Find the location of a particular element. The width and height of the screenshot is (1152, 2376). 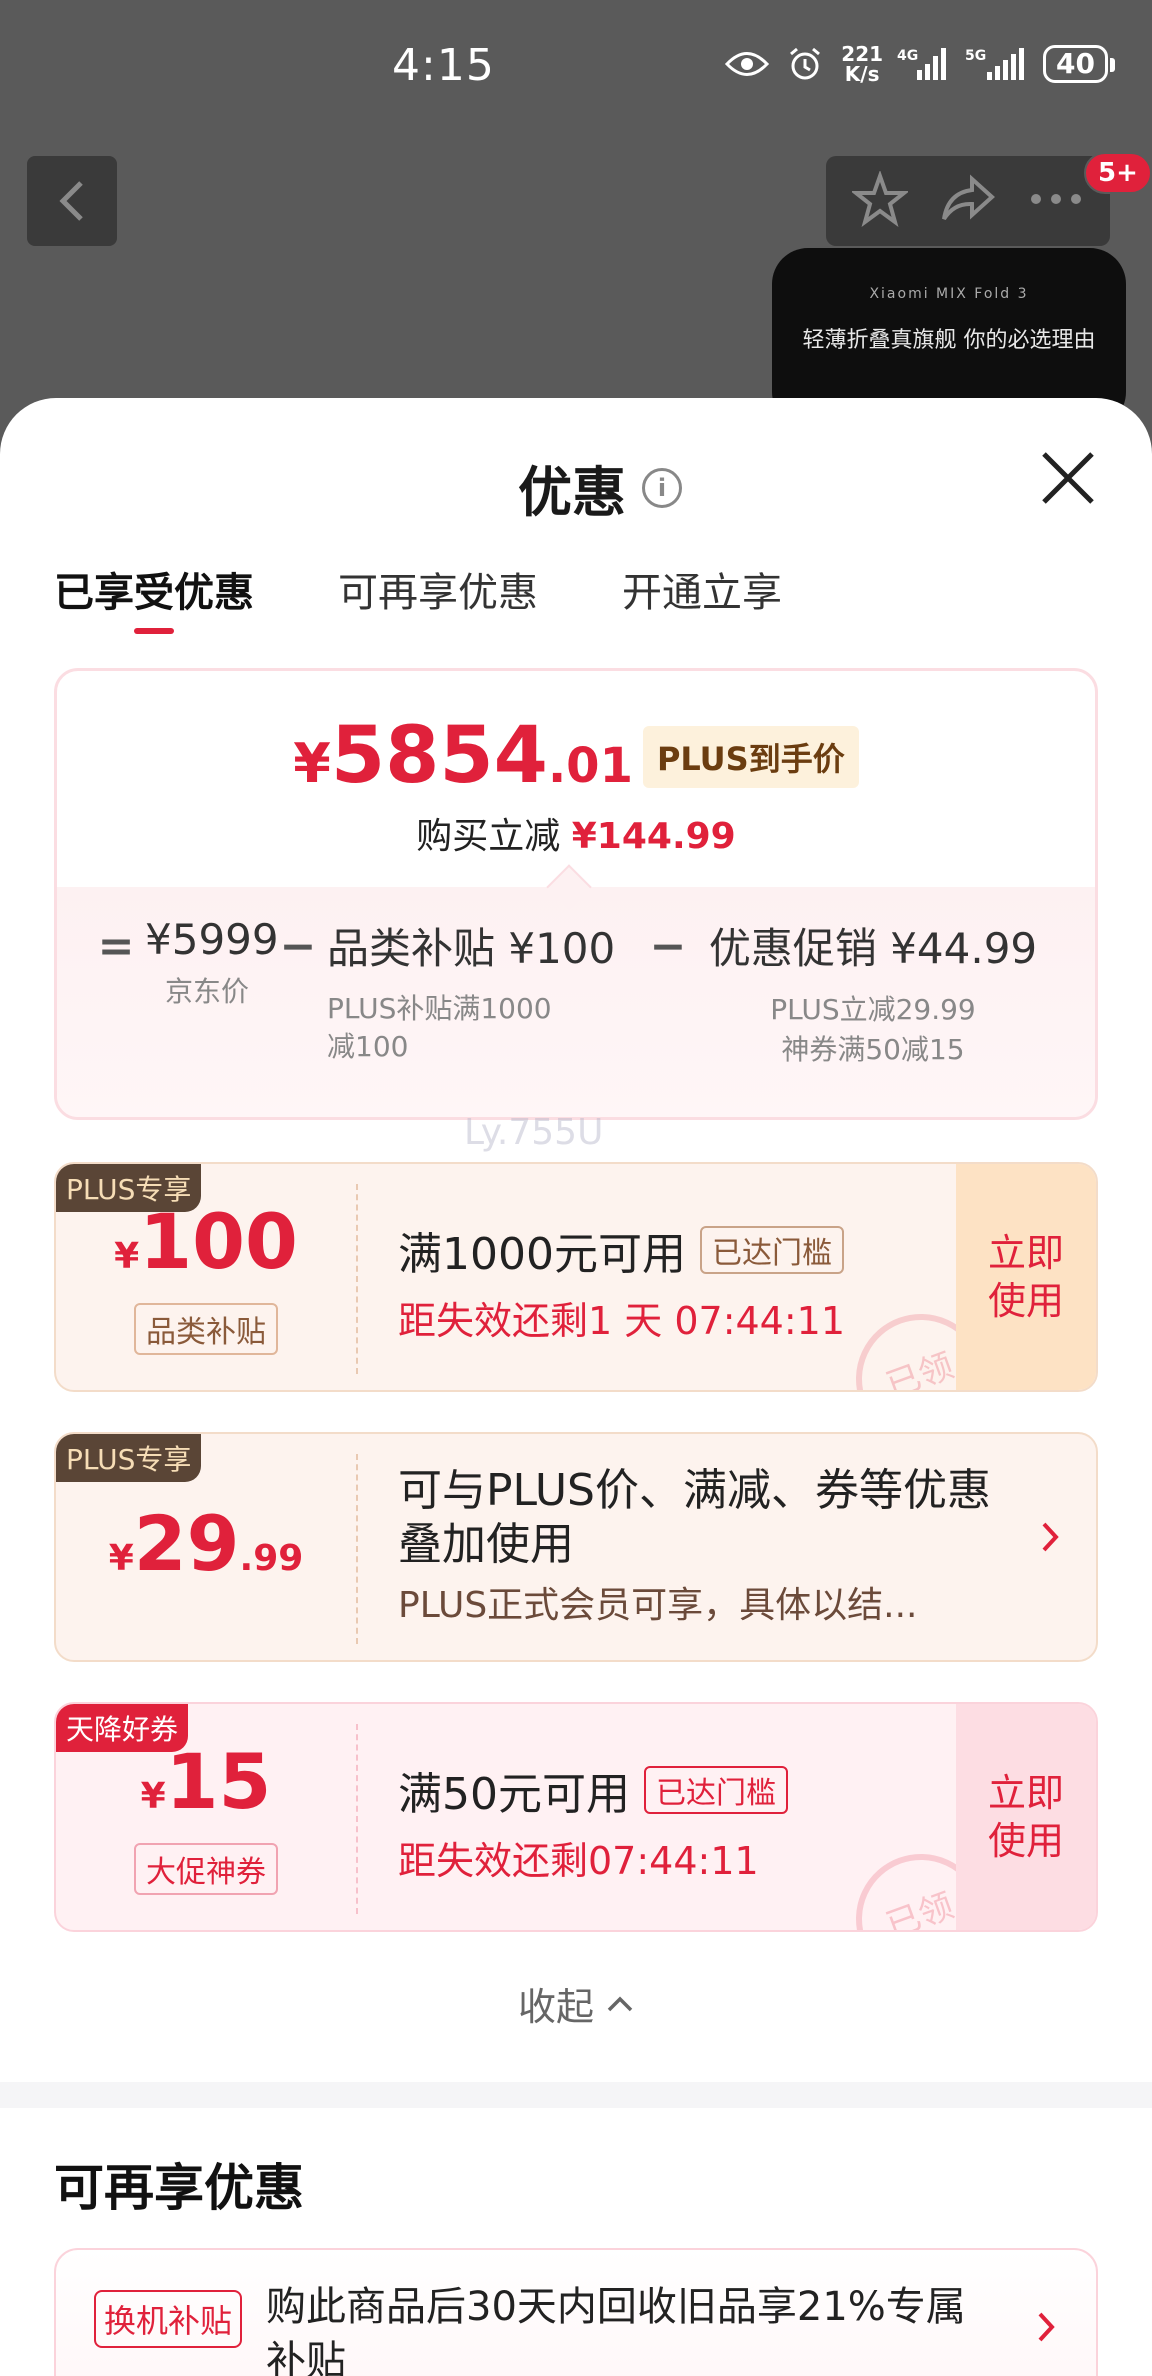

status-time: 4:15 is located at coordinates (443, 65).